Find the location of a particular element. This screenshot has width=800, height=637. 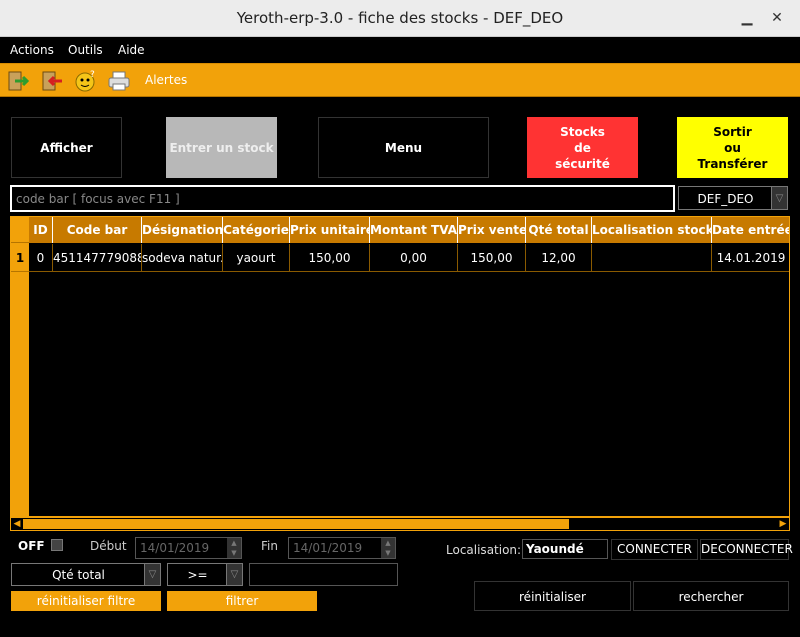

col-header-localisation-stock: Localisation stock is located at coordinates (652, 230).